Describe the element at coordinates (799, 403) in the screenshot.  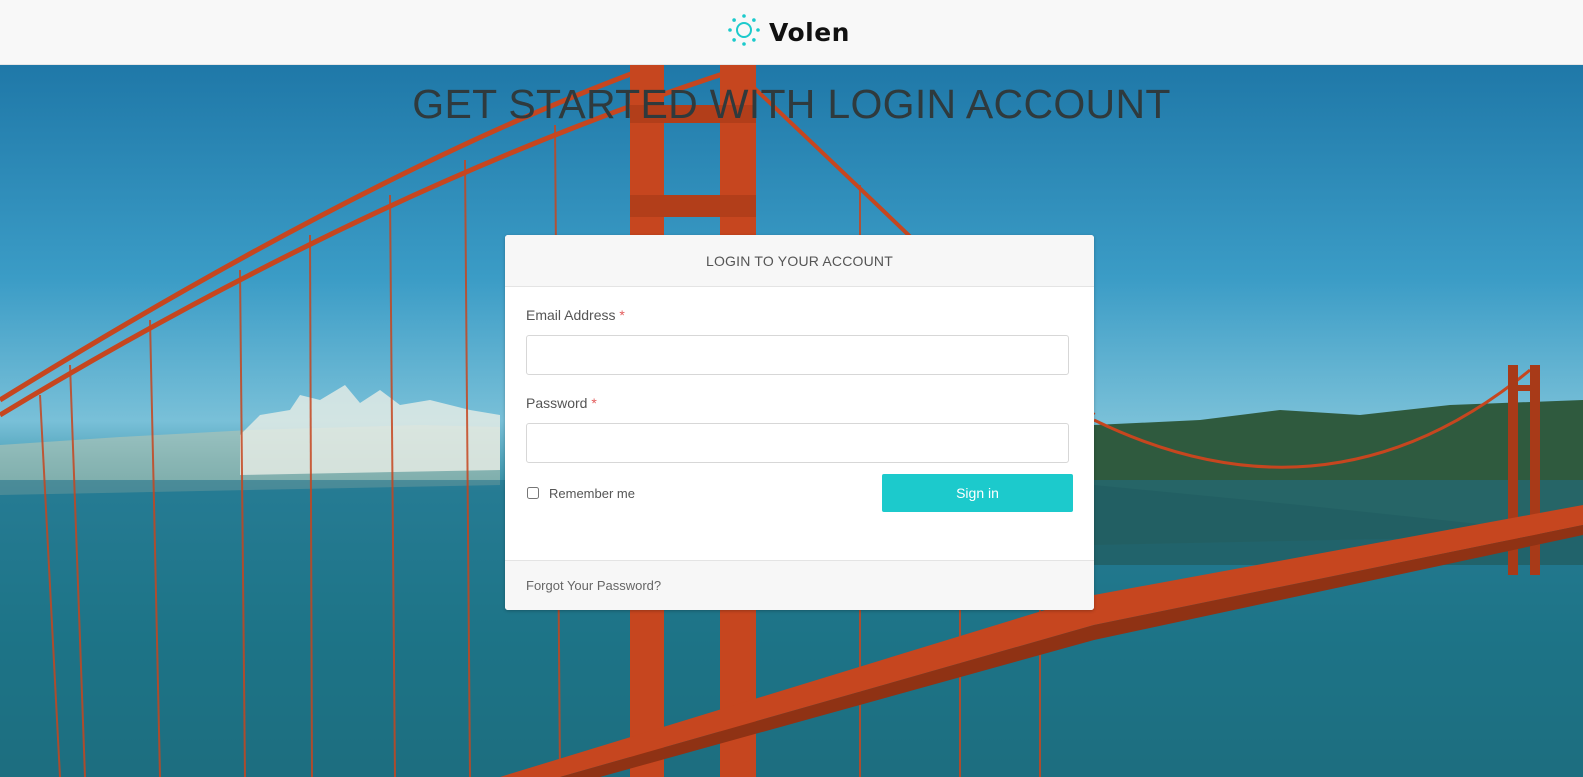
I see `password-label: Password *` at that location.